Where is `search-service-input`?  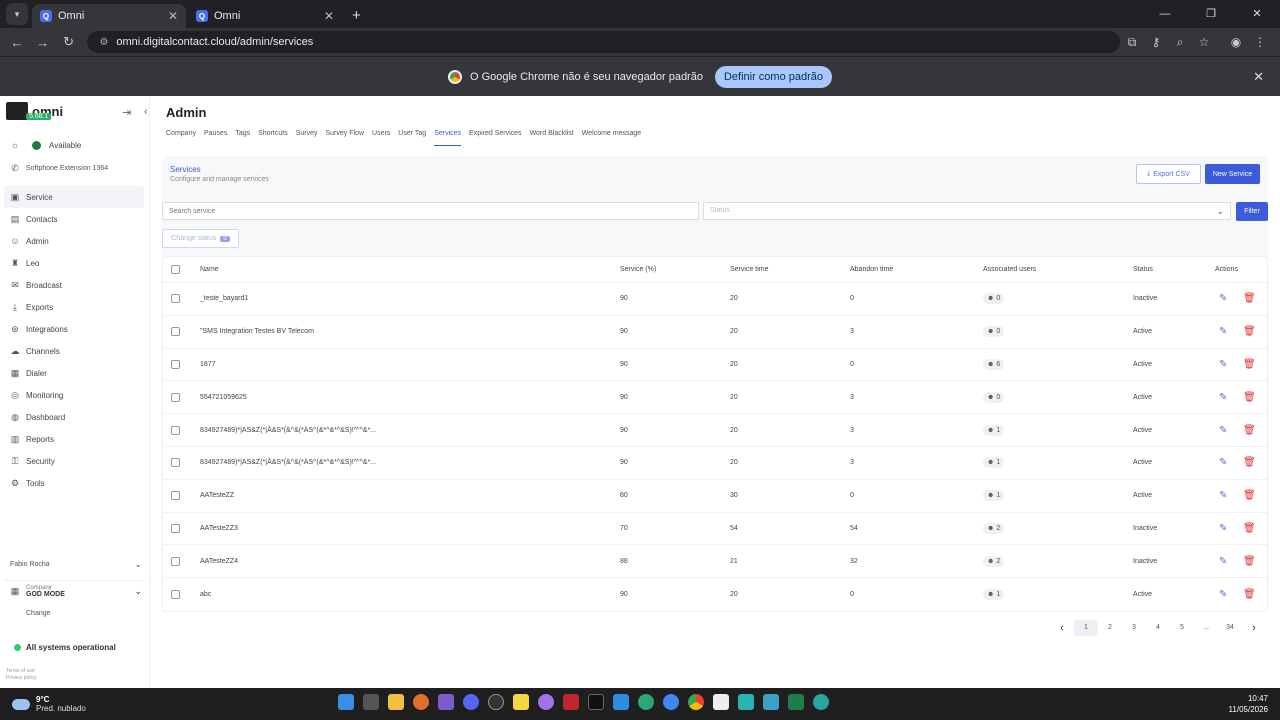
search-service-input is located at coordinates (430, 211).